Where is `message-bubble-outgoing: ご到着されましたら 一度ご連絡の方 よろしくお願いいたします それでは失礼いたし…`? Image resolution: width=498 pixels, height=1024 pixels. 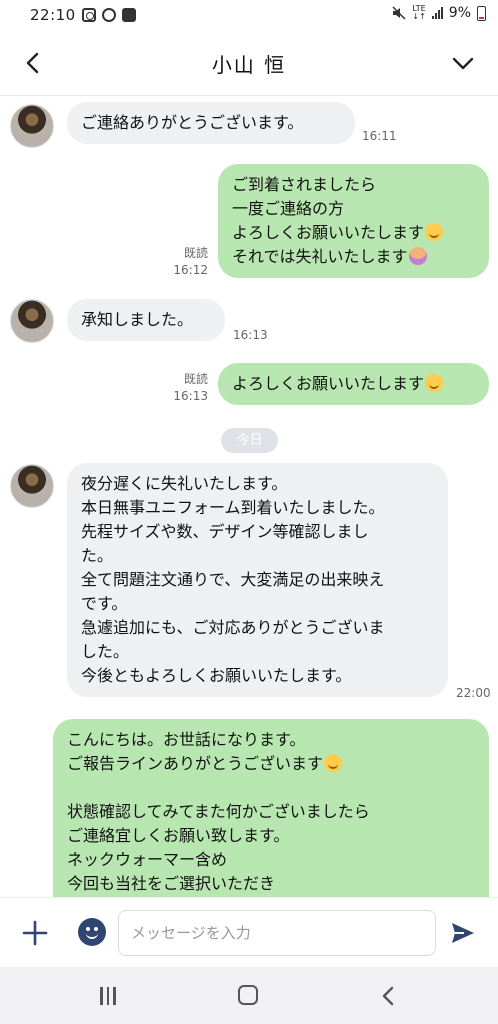 message-bubble-outgoing: ご到着されましたら 一度ご連絡の方 よろしくお願いいたします それでは失礼いたし… is located at coordinates (353, 221).